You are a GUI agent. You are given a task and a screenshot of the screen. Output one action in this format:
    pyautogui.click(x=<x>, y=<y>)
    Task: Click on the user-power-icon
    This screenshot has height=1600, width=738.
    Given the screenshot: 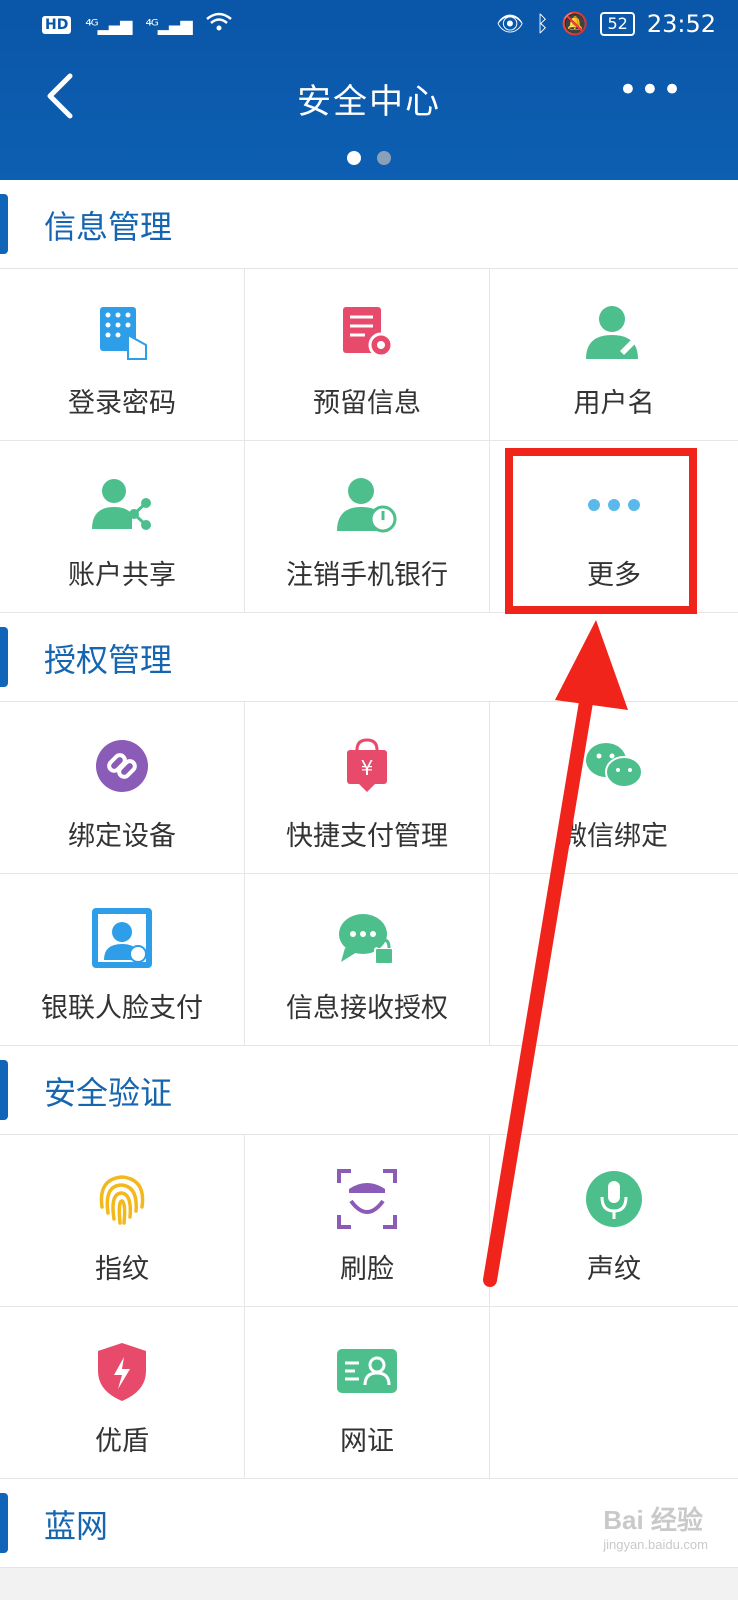 What is the action you would take?
    pyautogui.click(x=367, y=505)
    